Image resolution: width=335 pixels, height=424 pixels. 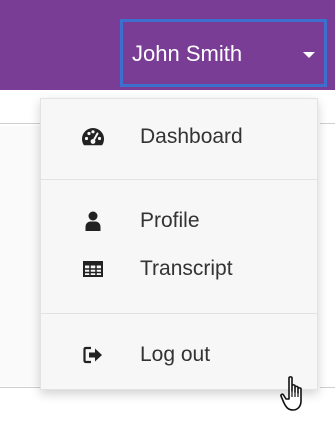 I want to click on user-icon, so click(x=93, y=221).